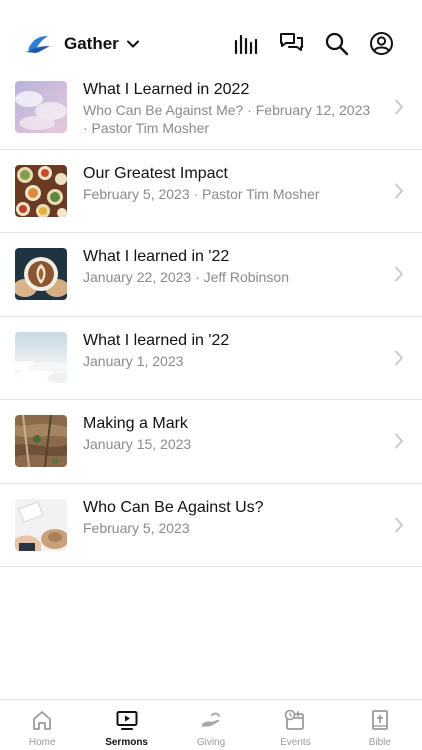  I want to click on sermon-subtitle: February 5, 2023, so click(136, 527).